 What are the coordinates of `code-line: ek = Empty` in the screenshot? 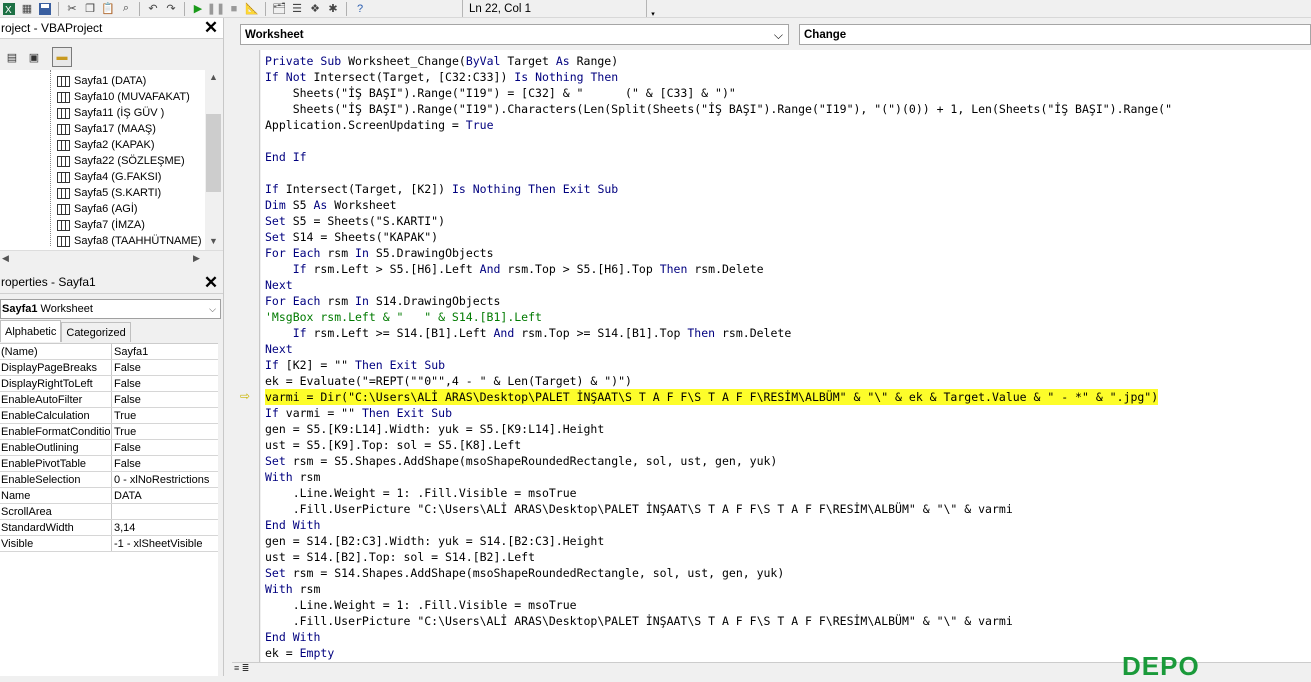 It's located at (299, 653).